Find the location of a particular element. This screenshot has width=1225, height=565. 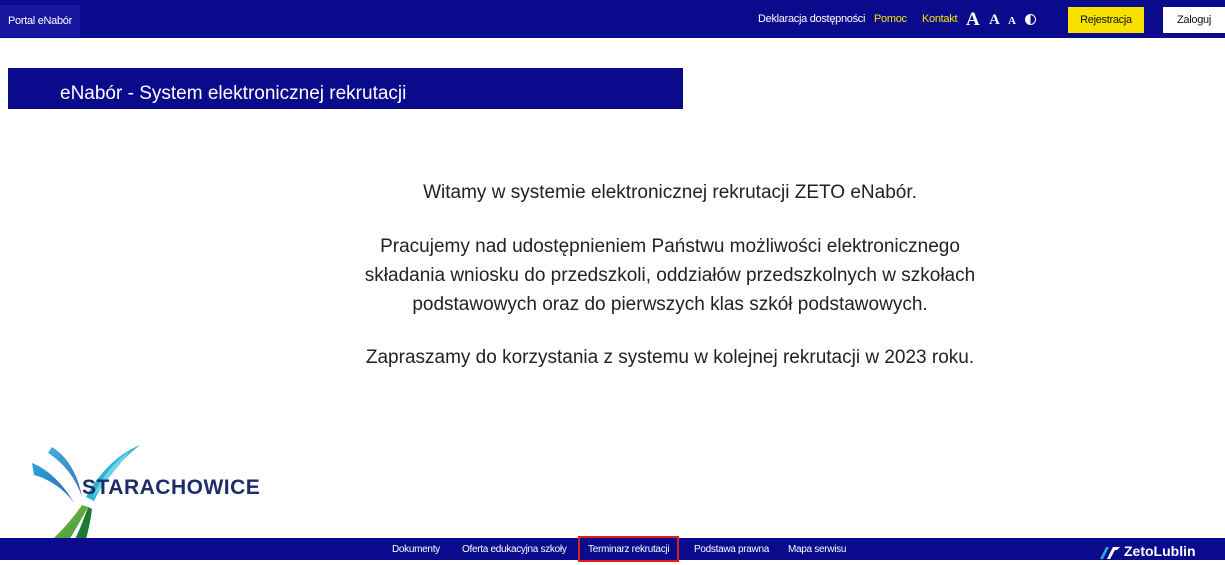

logo-text: STARACHOWICE is located at coordinates (171, 487).